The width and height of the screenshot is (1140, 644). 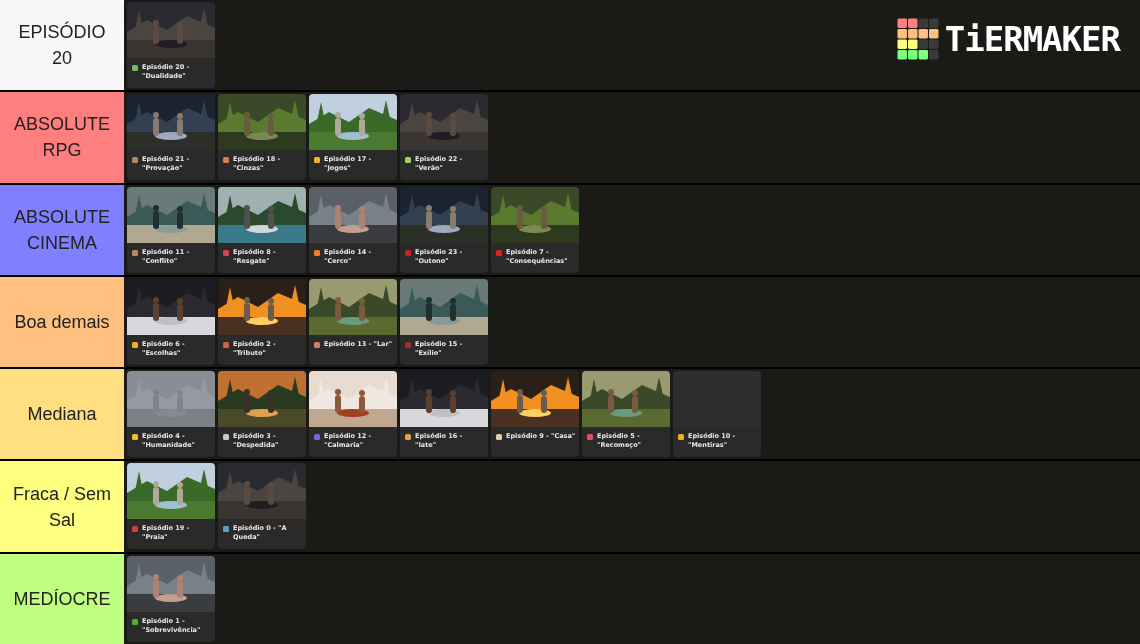 I want to click on tier-label: Fraca / Sem Sal, so click(x=62, y=506).